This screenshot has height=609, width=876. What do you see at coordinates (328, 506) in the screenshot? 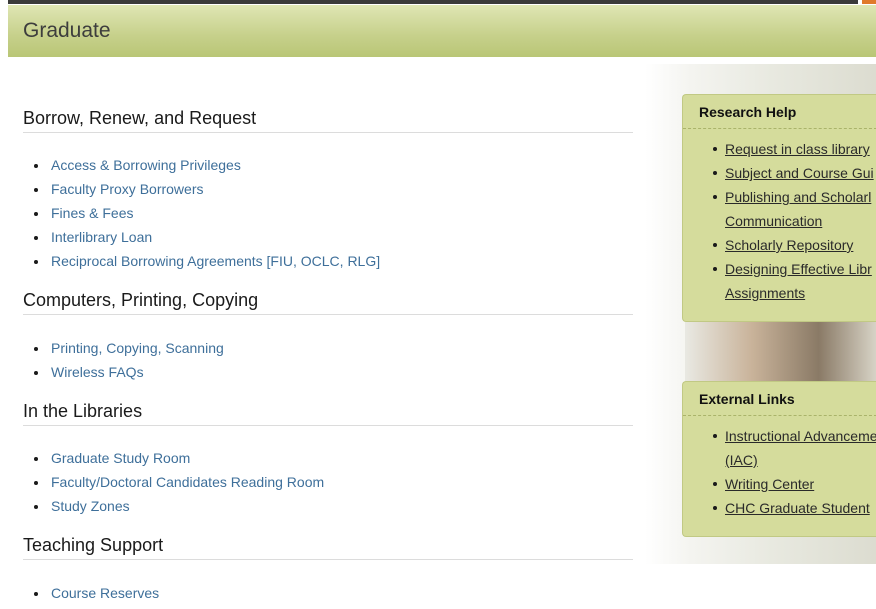
I see `link-study-zones: Study Zones` at bounding box center [328, 506].